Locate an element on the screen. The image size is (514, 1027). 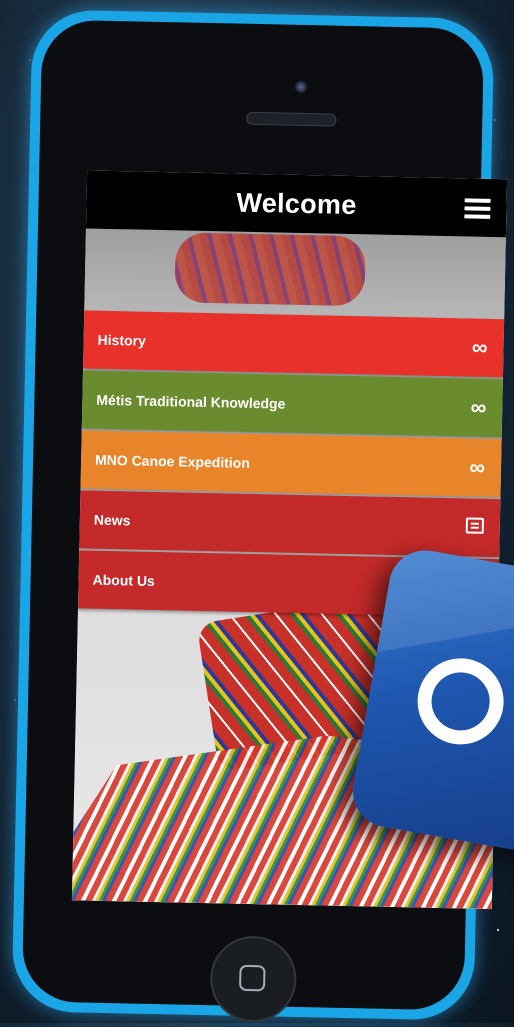
menu-item-news: News is located at coordinates (290, 524).